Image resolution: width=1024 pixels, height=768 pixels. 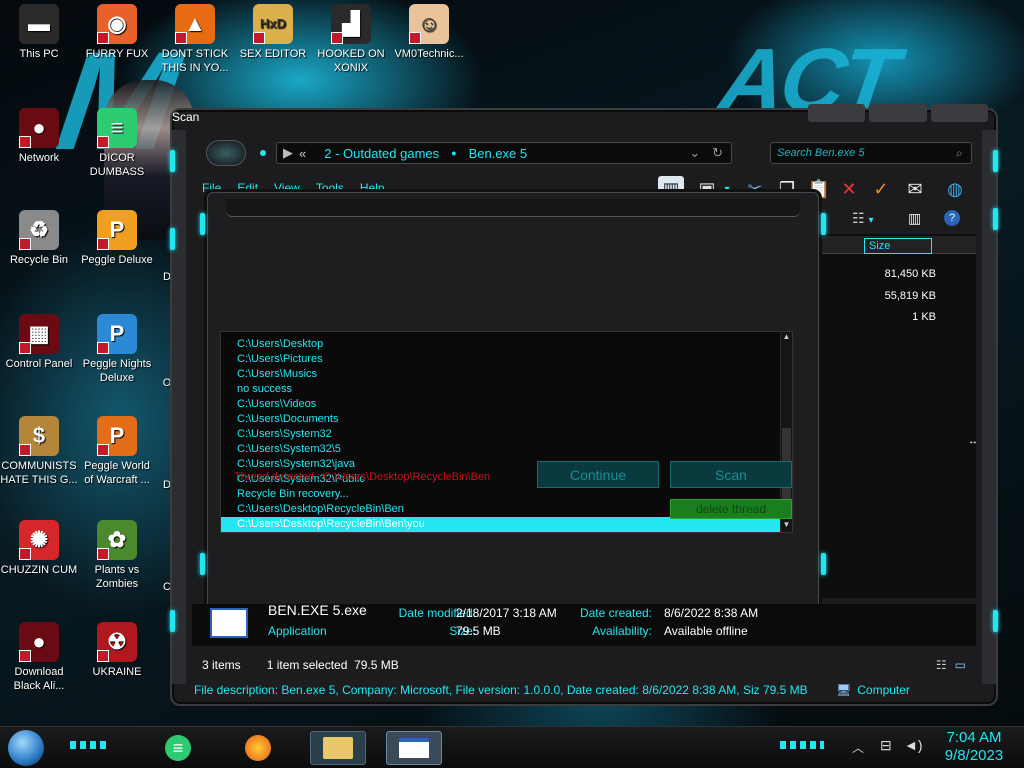 What do you see at coordinates (844, 690) in the screenshot?
I see `computer-icon: 🖥` at bounding box center [844, 690].